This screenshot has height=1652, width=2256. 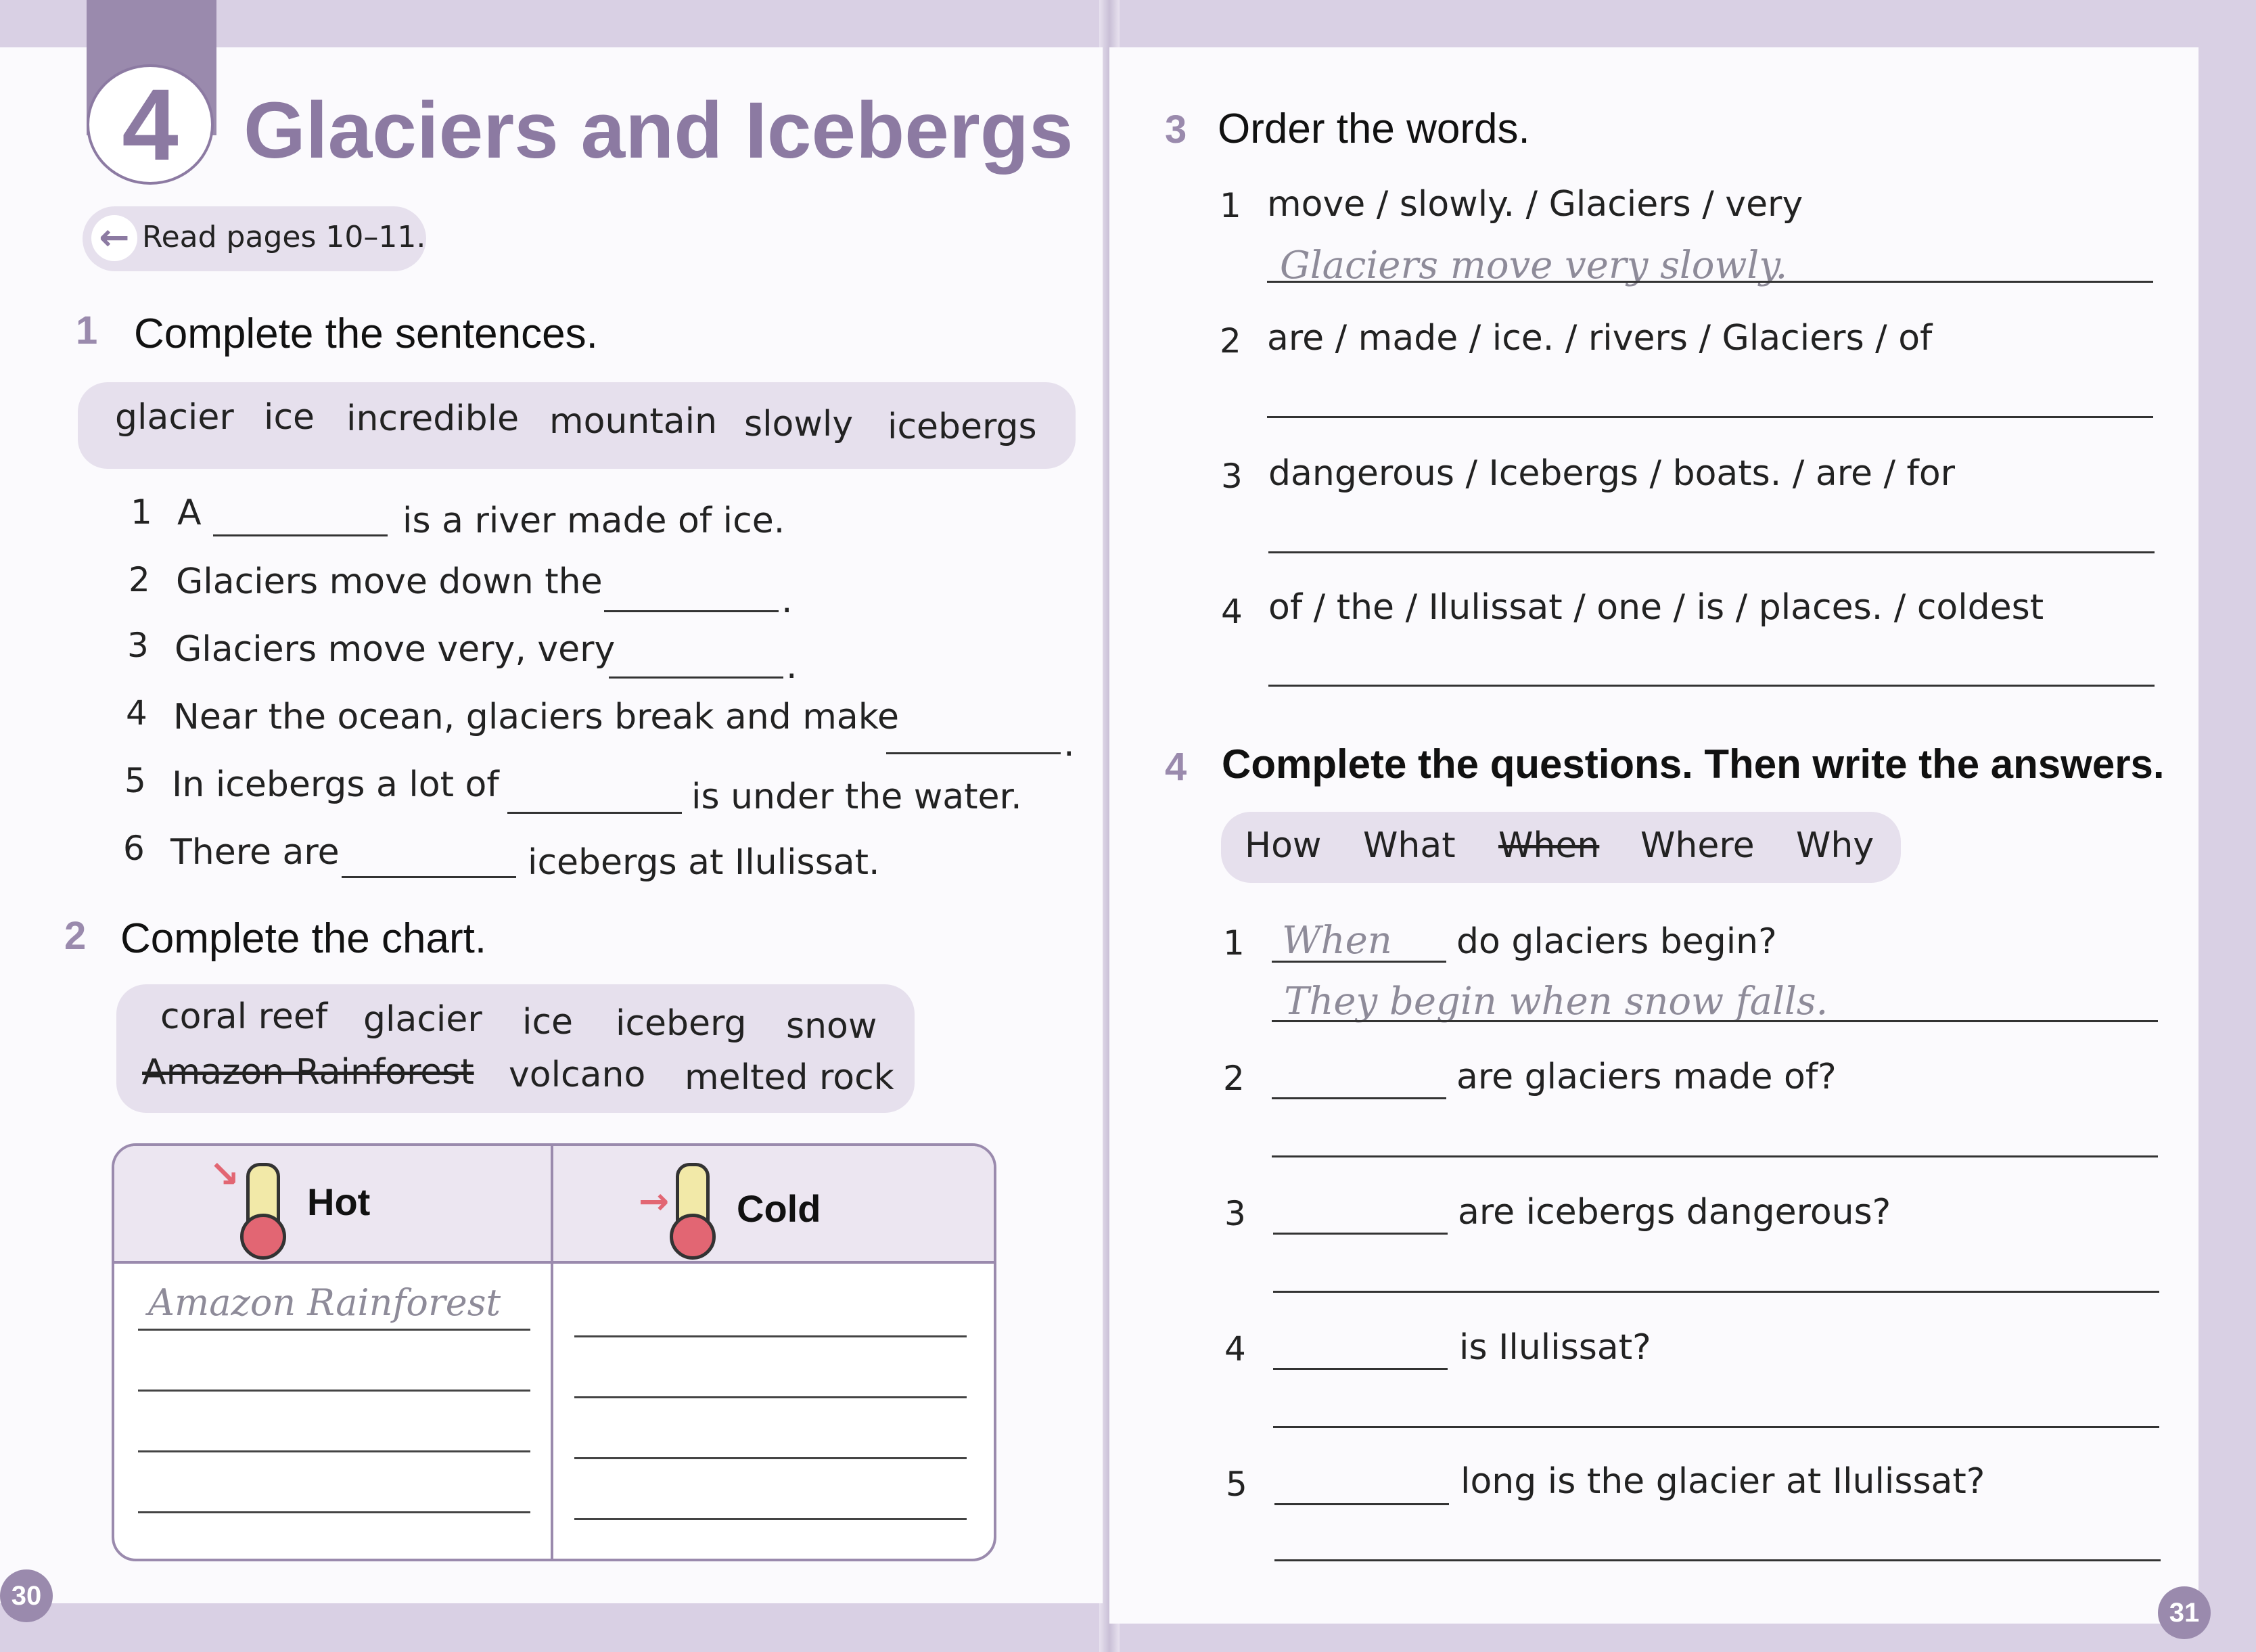 I want to click on sentence-start: Near the ocean, glaciers break and make, so click(x=536, y=717).